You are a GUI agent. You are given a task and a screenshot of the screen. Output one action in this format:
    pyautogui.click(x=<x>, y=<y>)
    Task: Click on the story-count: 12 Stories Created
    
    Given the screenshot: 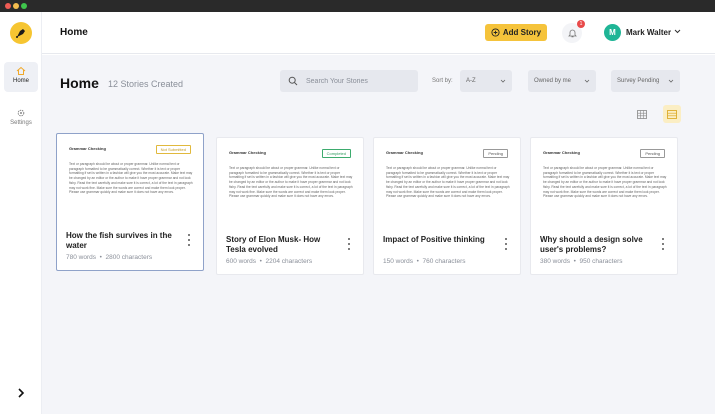 What is the action you would take?
    pyautogui.click(x=146, y=84)
    